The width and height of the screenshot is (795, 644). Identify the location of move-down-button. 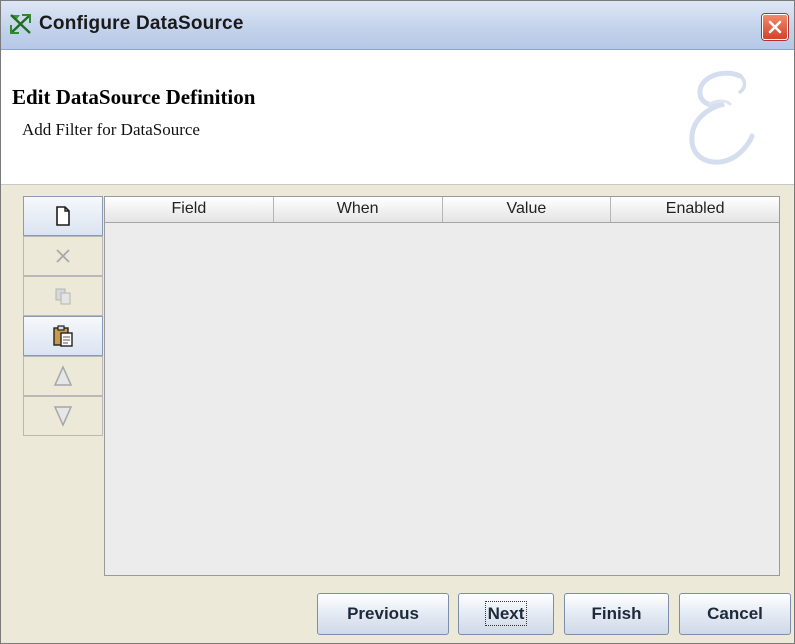
(63, 416).